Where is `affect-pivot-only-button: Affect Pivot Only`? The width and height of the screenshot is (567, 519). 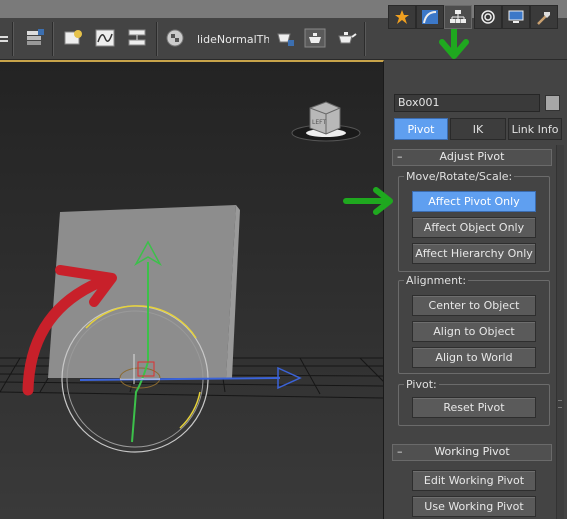 affect-pivot-only-button: Affect Pivot Only is located at coordinates (474, 201).